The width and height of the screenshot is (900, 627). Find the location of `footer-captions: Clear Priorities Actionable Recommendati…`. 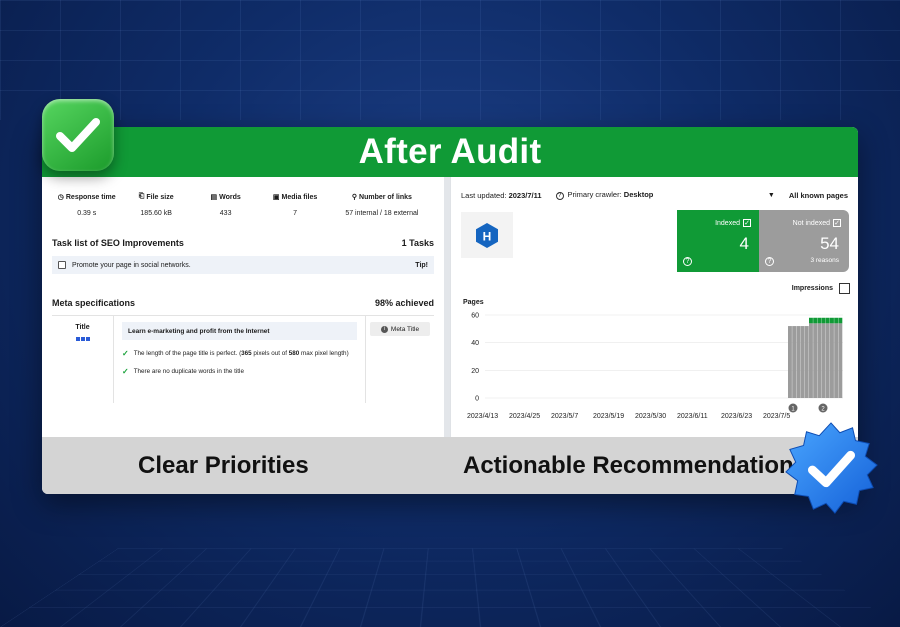

footer-captions: Clear Priorities Actionable Recommendati… is located at coordinates (450, 465).